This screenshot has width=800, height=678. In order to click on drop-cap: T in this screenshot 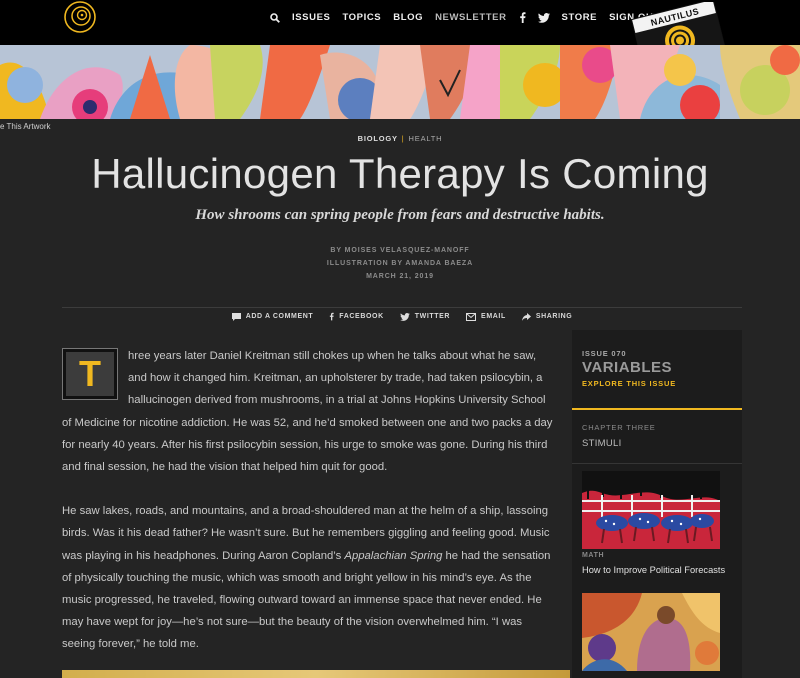, I will do `click(90, 374)`.